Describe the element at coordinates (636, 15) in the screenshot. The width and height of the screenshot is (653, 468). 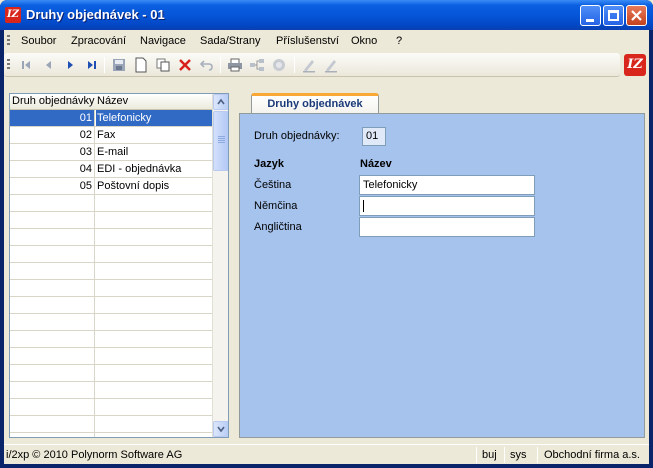
I see `close-button` at that location.